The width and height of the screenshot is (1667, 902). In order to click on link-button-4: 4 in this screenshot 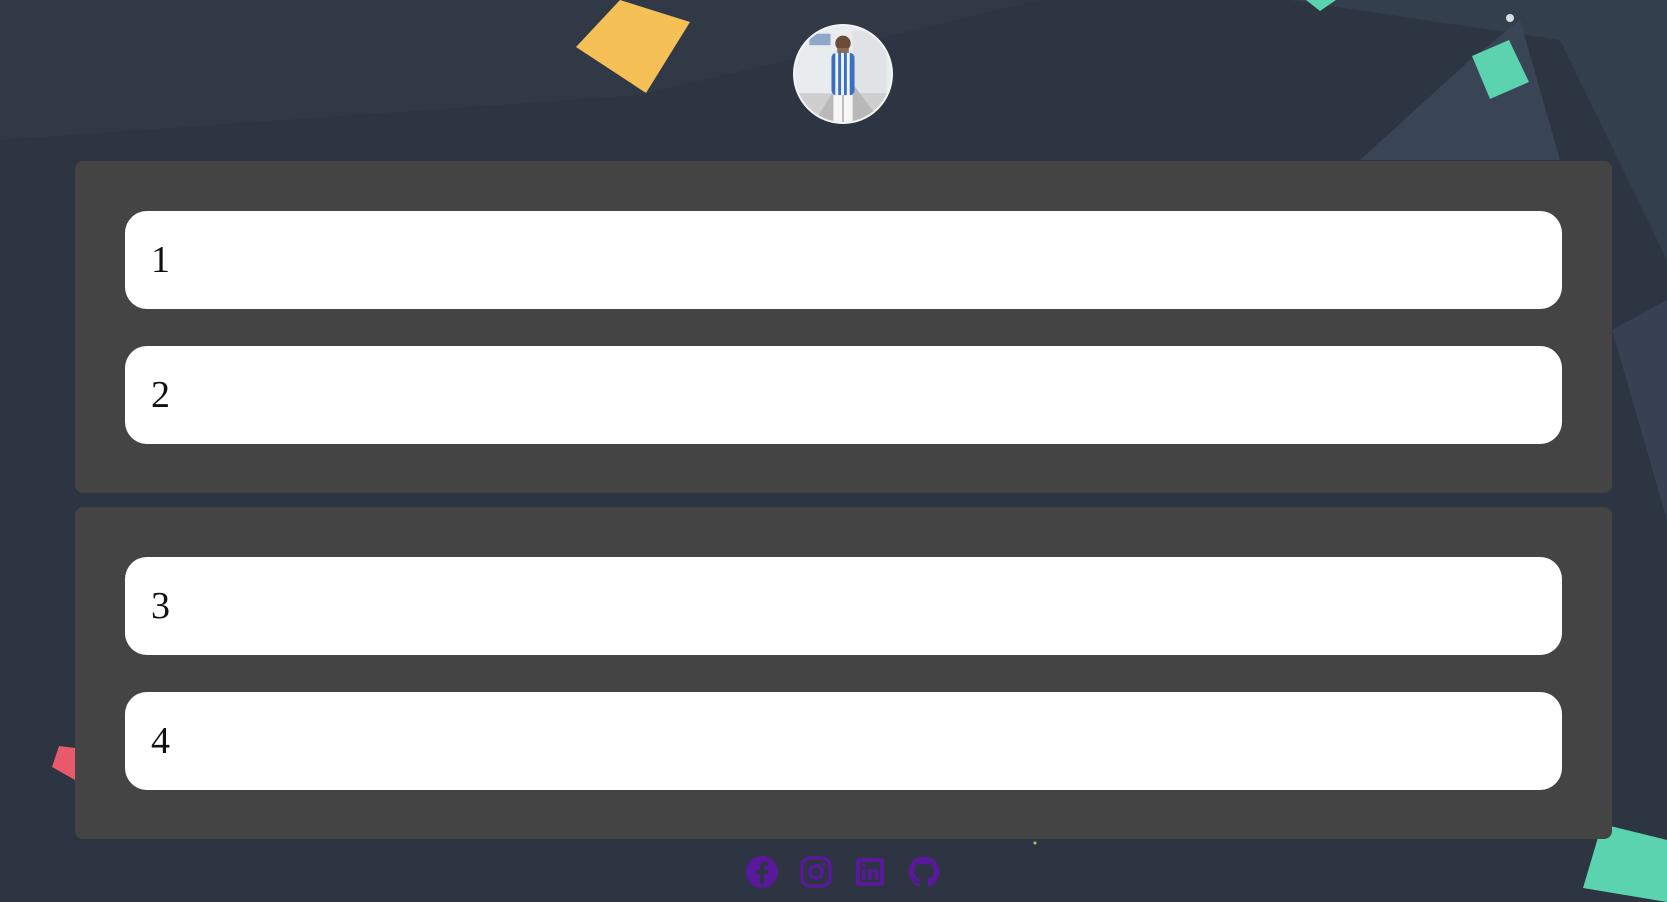, I will do `click(843, 741)`.